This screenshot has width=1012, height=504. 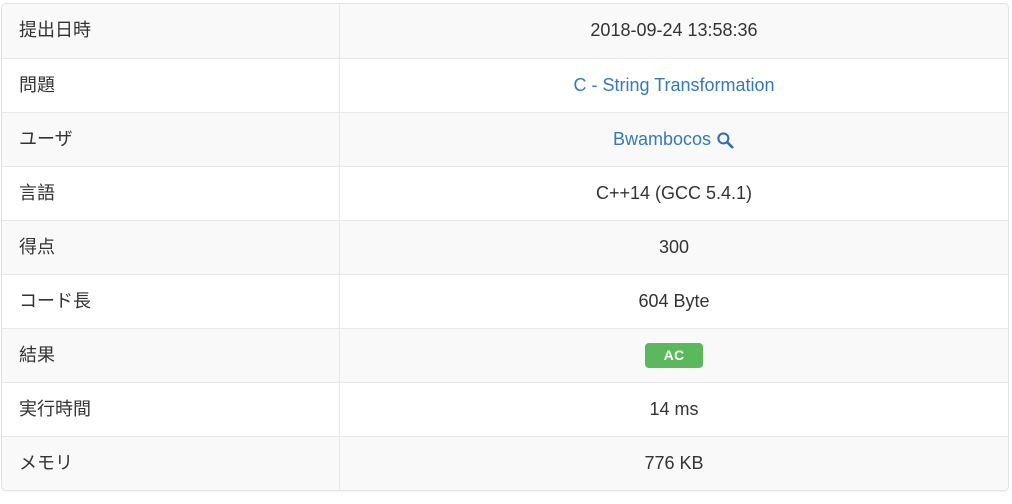 What do you see at coordinates (171, 301) in the screenshot?
I see `row-label-code-length: コード長` at bounding box center [171, 301].